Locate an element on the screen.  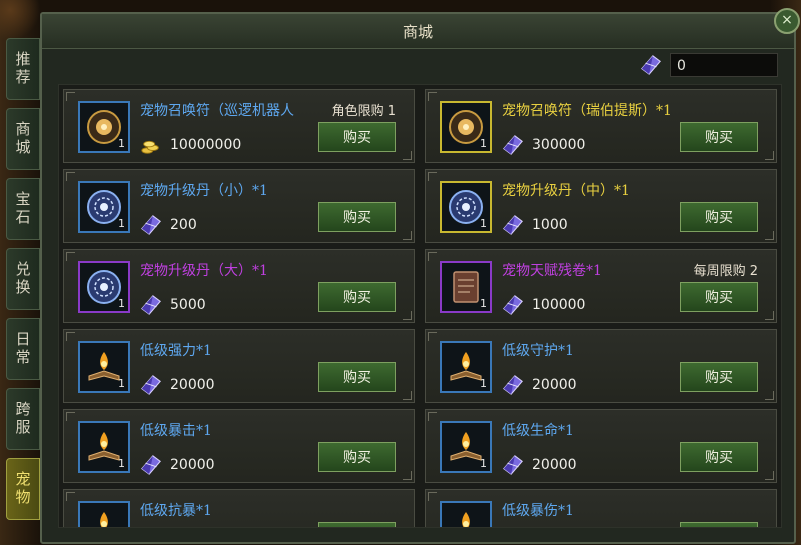
tab-exchange: 兑换 is located at coordinates (23, 279).